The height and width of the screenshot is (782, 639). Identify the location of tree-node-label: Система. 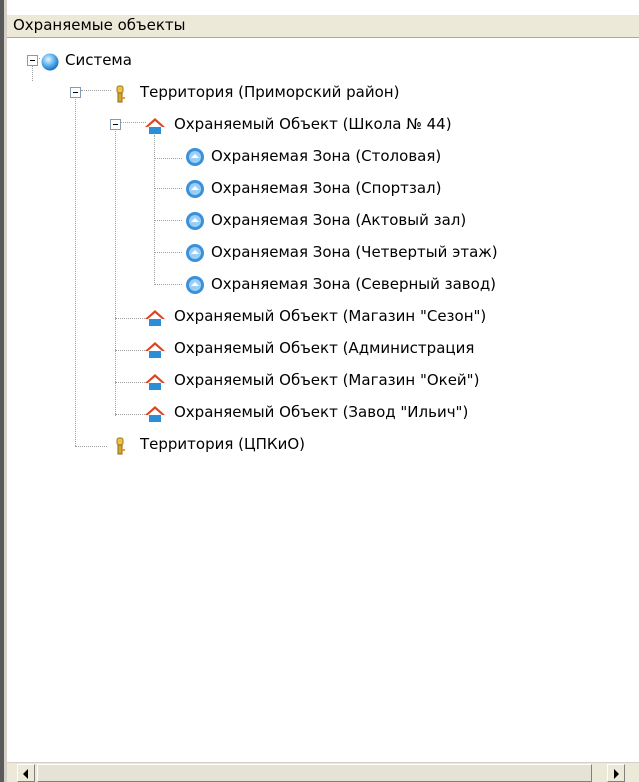
(98, 60).